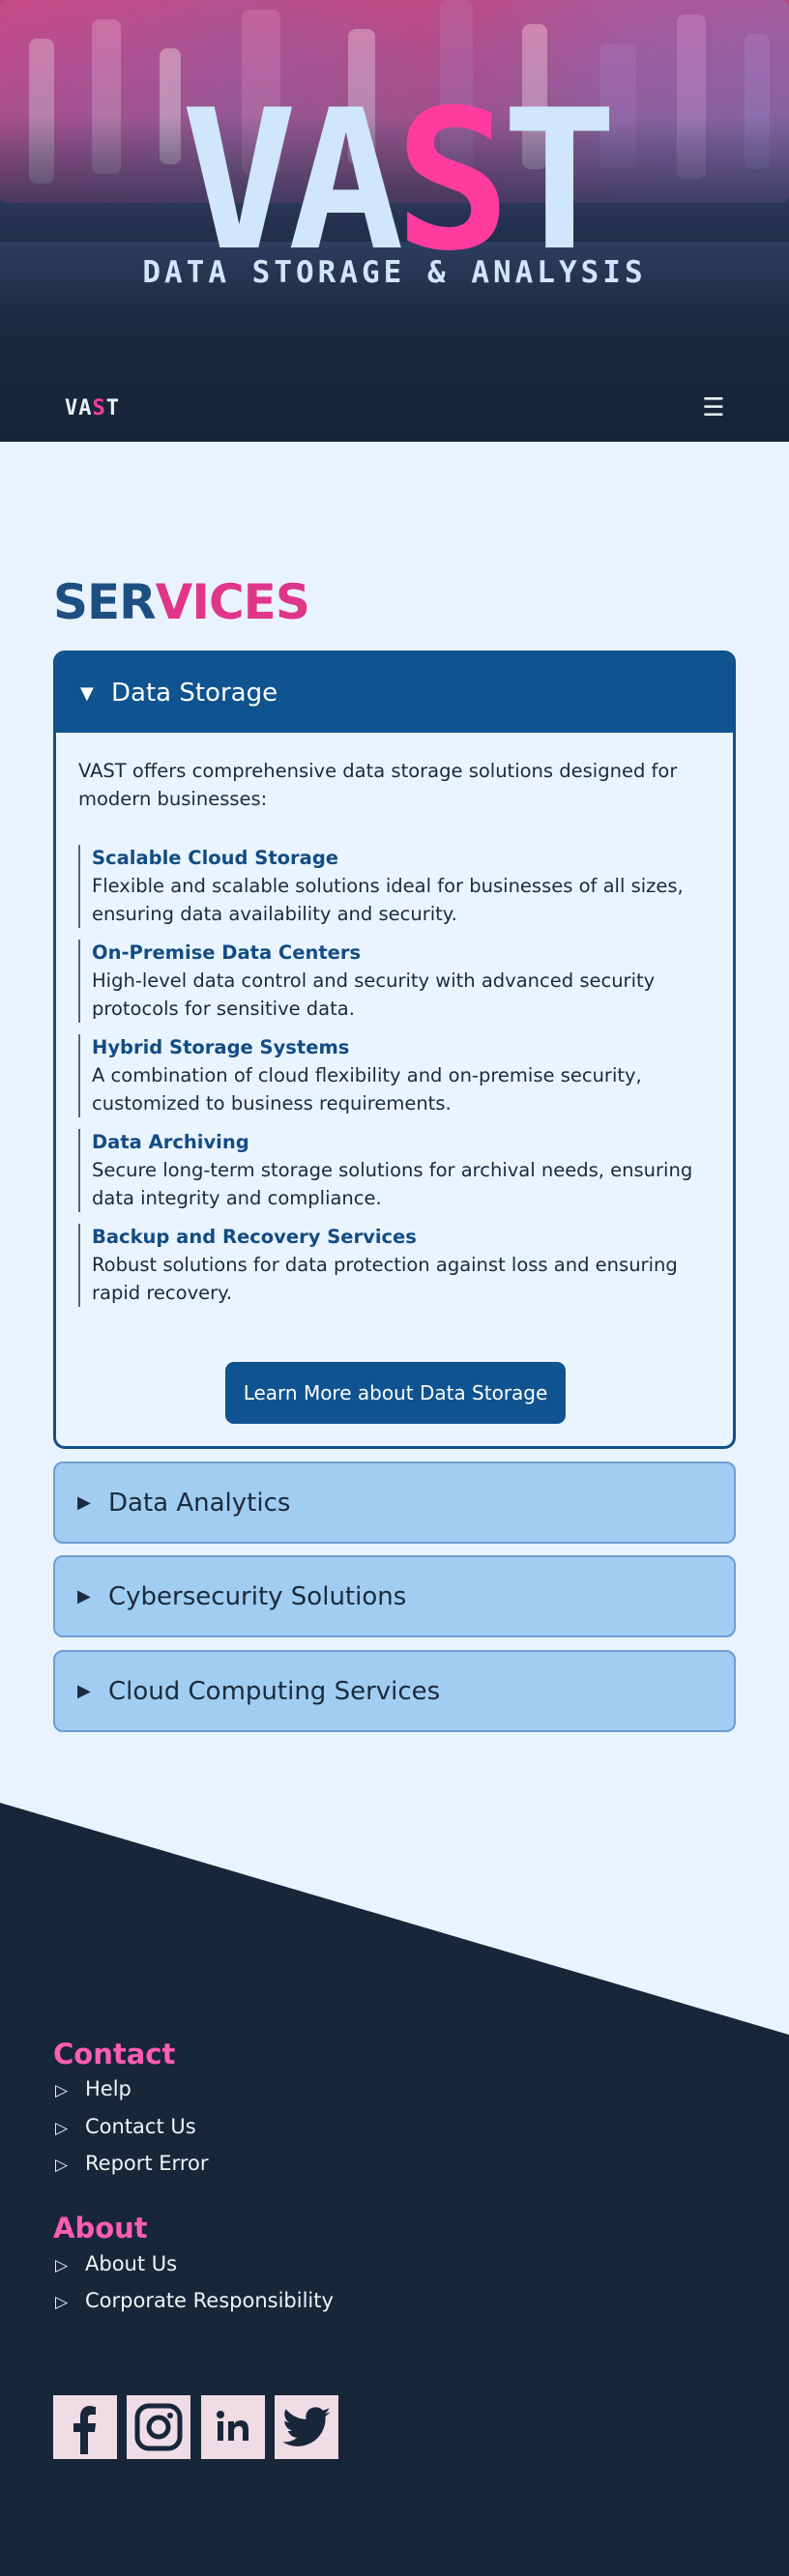  What do you see at coordinates (114, 2054) in the screenshot?
I see `footer-contact-heading: Contact` at bounding box center [114, 2054].